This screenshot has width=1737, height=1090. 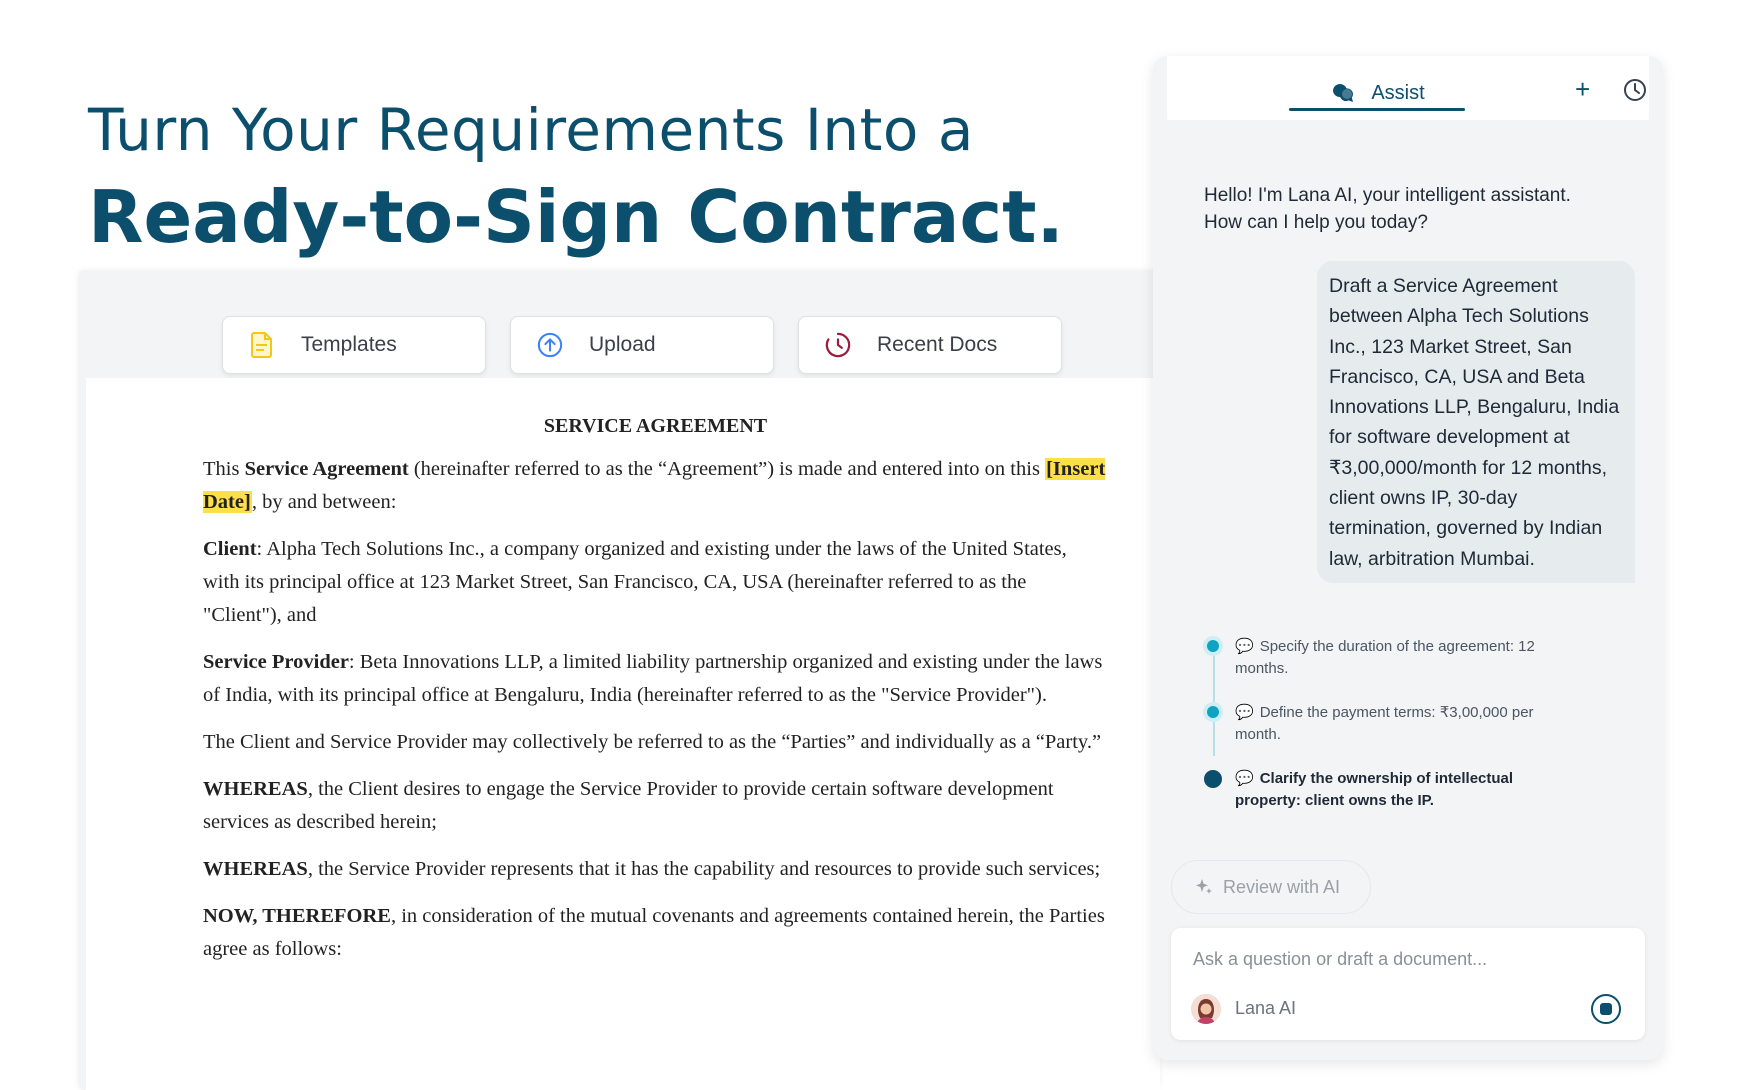 I want to click on assistant-header: Assist +, so click(x=1408, y=88).